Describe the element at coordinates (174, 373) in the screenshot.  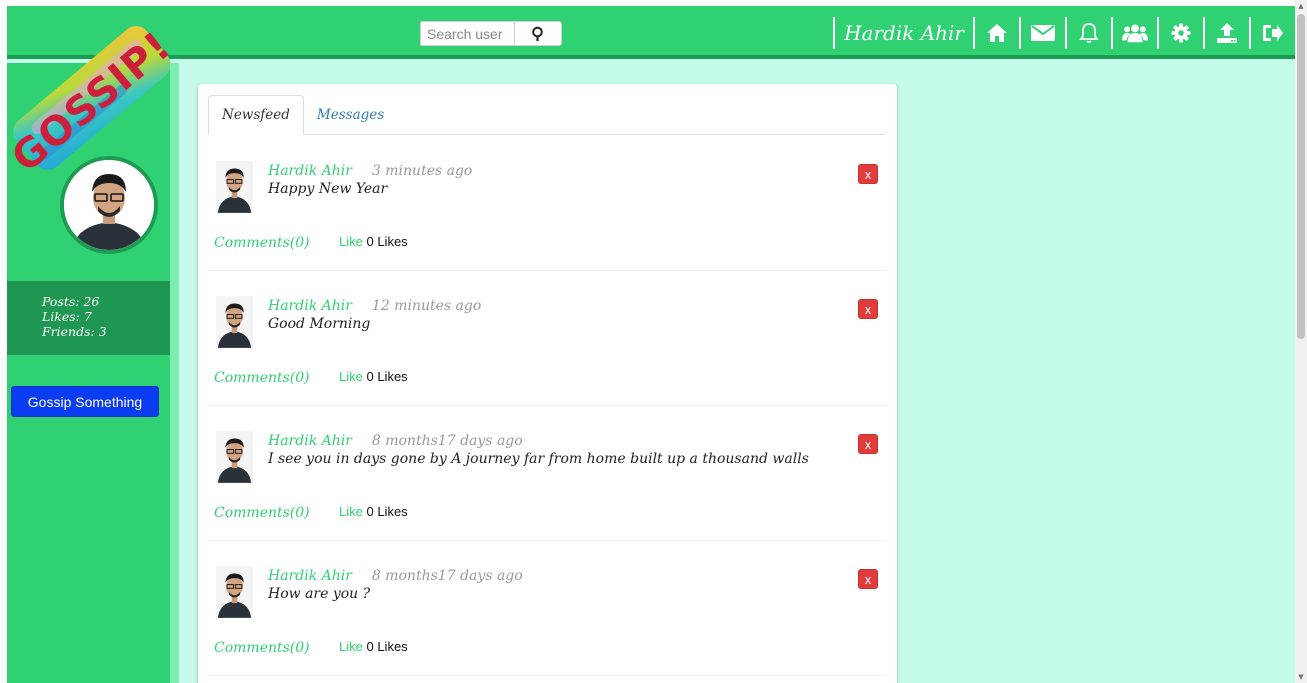
I see `sidebar-edge` at that location.